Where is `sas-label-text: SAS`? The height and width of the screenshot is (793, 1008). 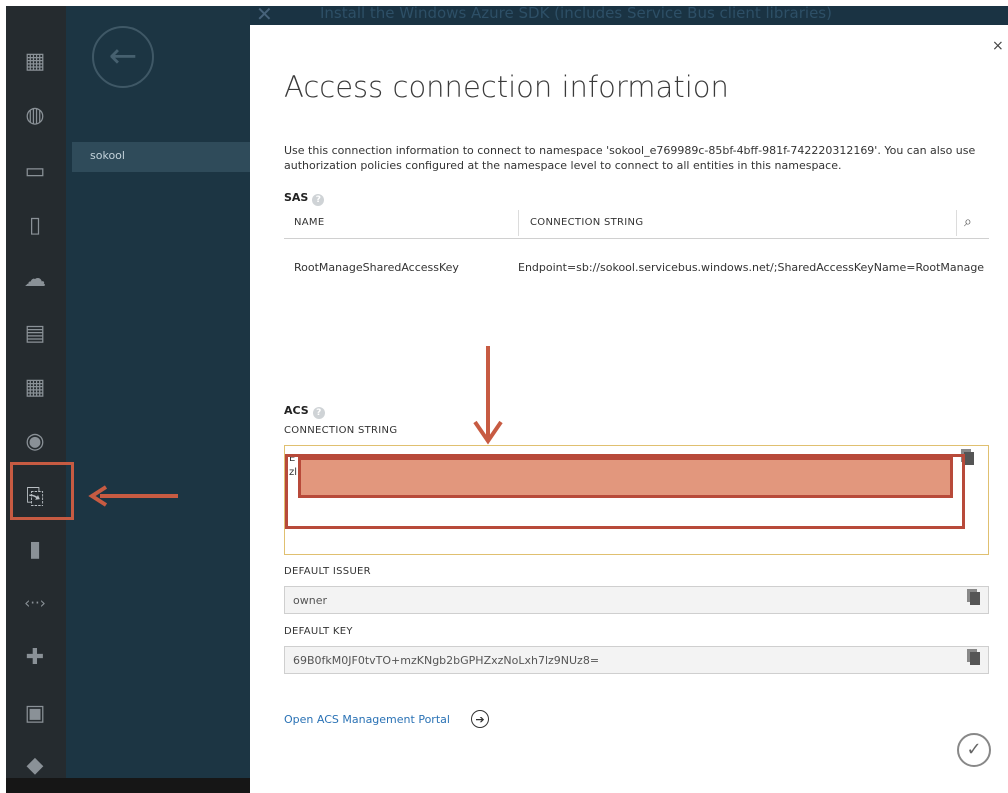
sas-label-text: SAS is located at coordinates (296, 197).